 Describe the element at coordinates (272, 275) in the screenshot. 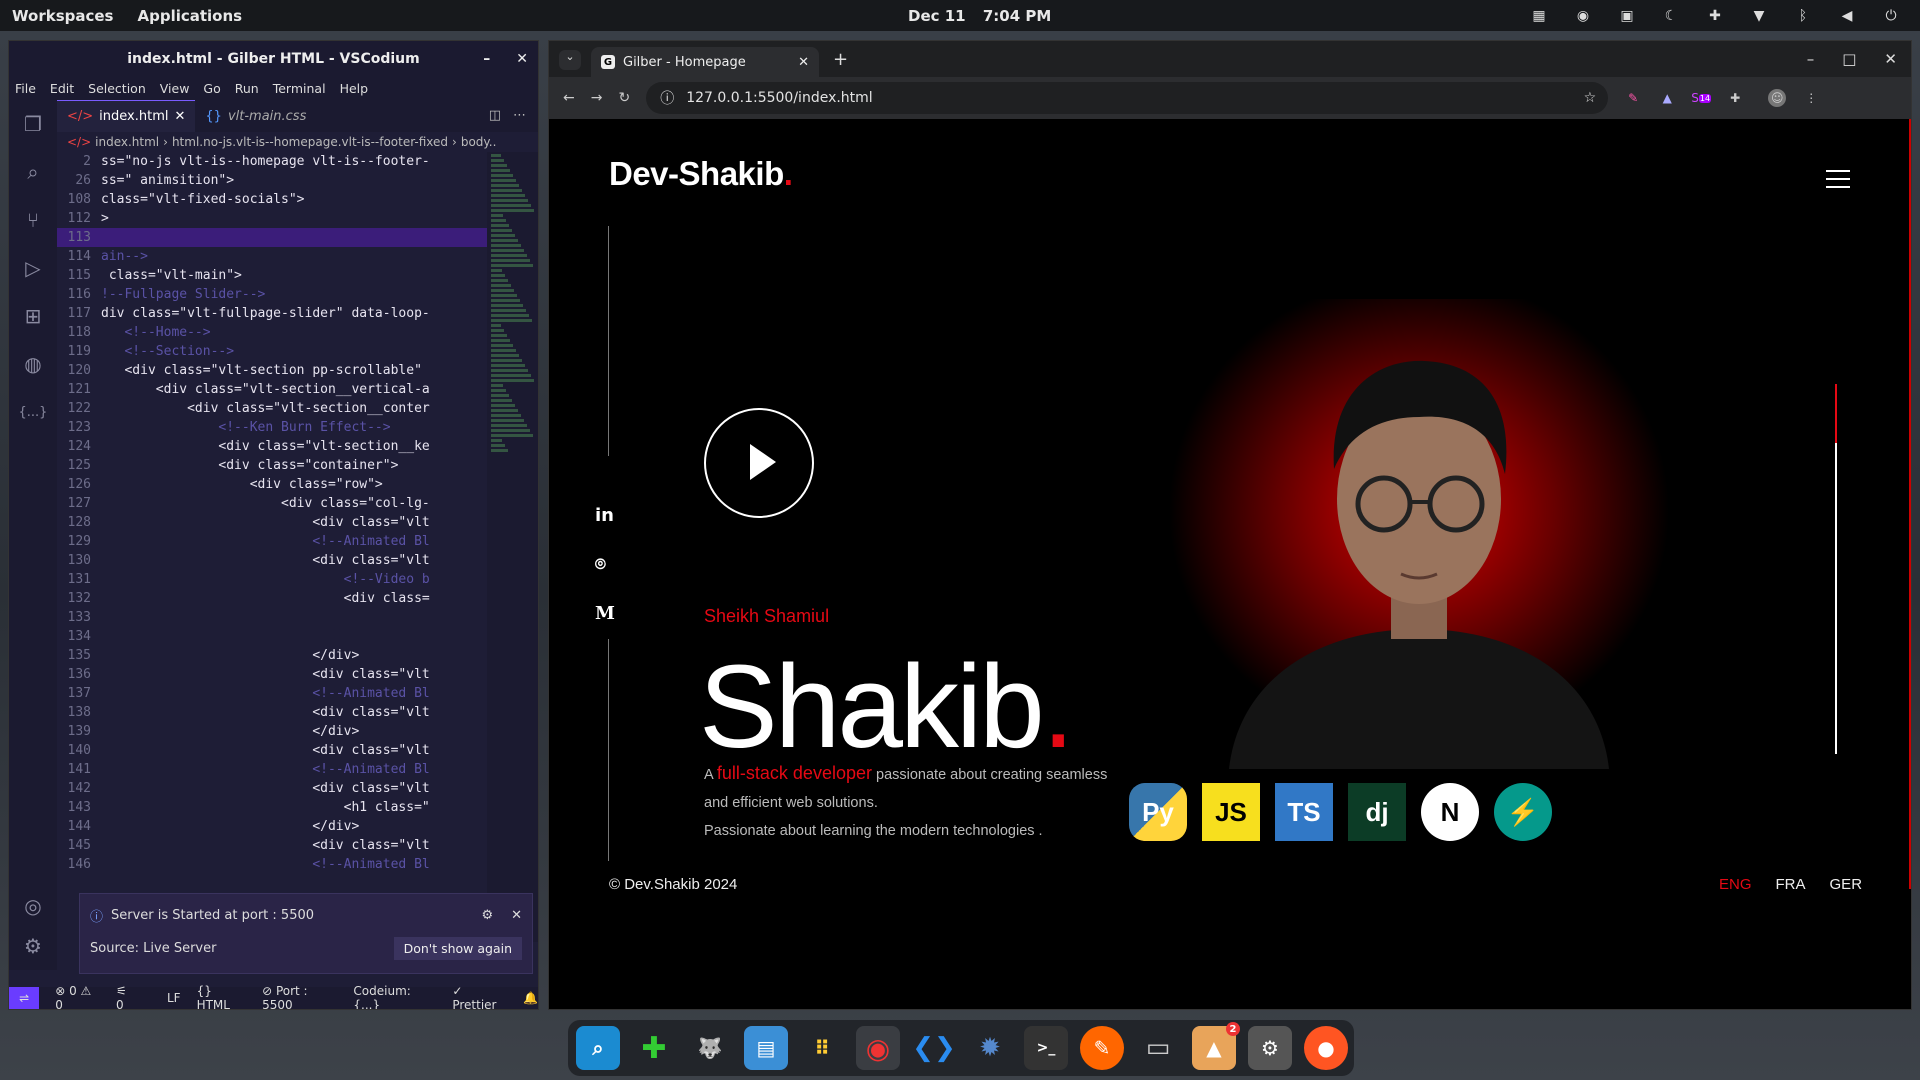

I see `code-line: 115 class="vlt-main">` at that location.